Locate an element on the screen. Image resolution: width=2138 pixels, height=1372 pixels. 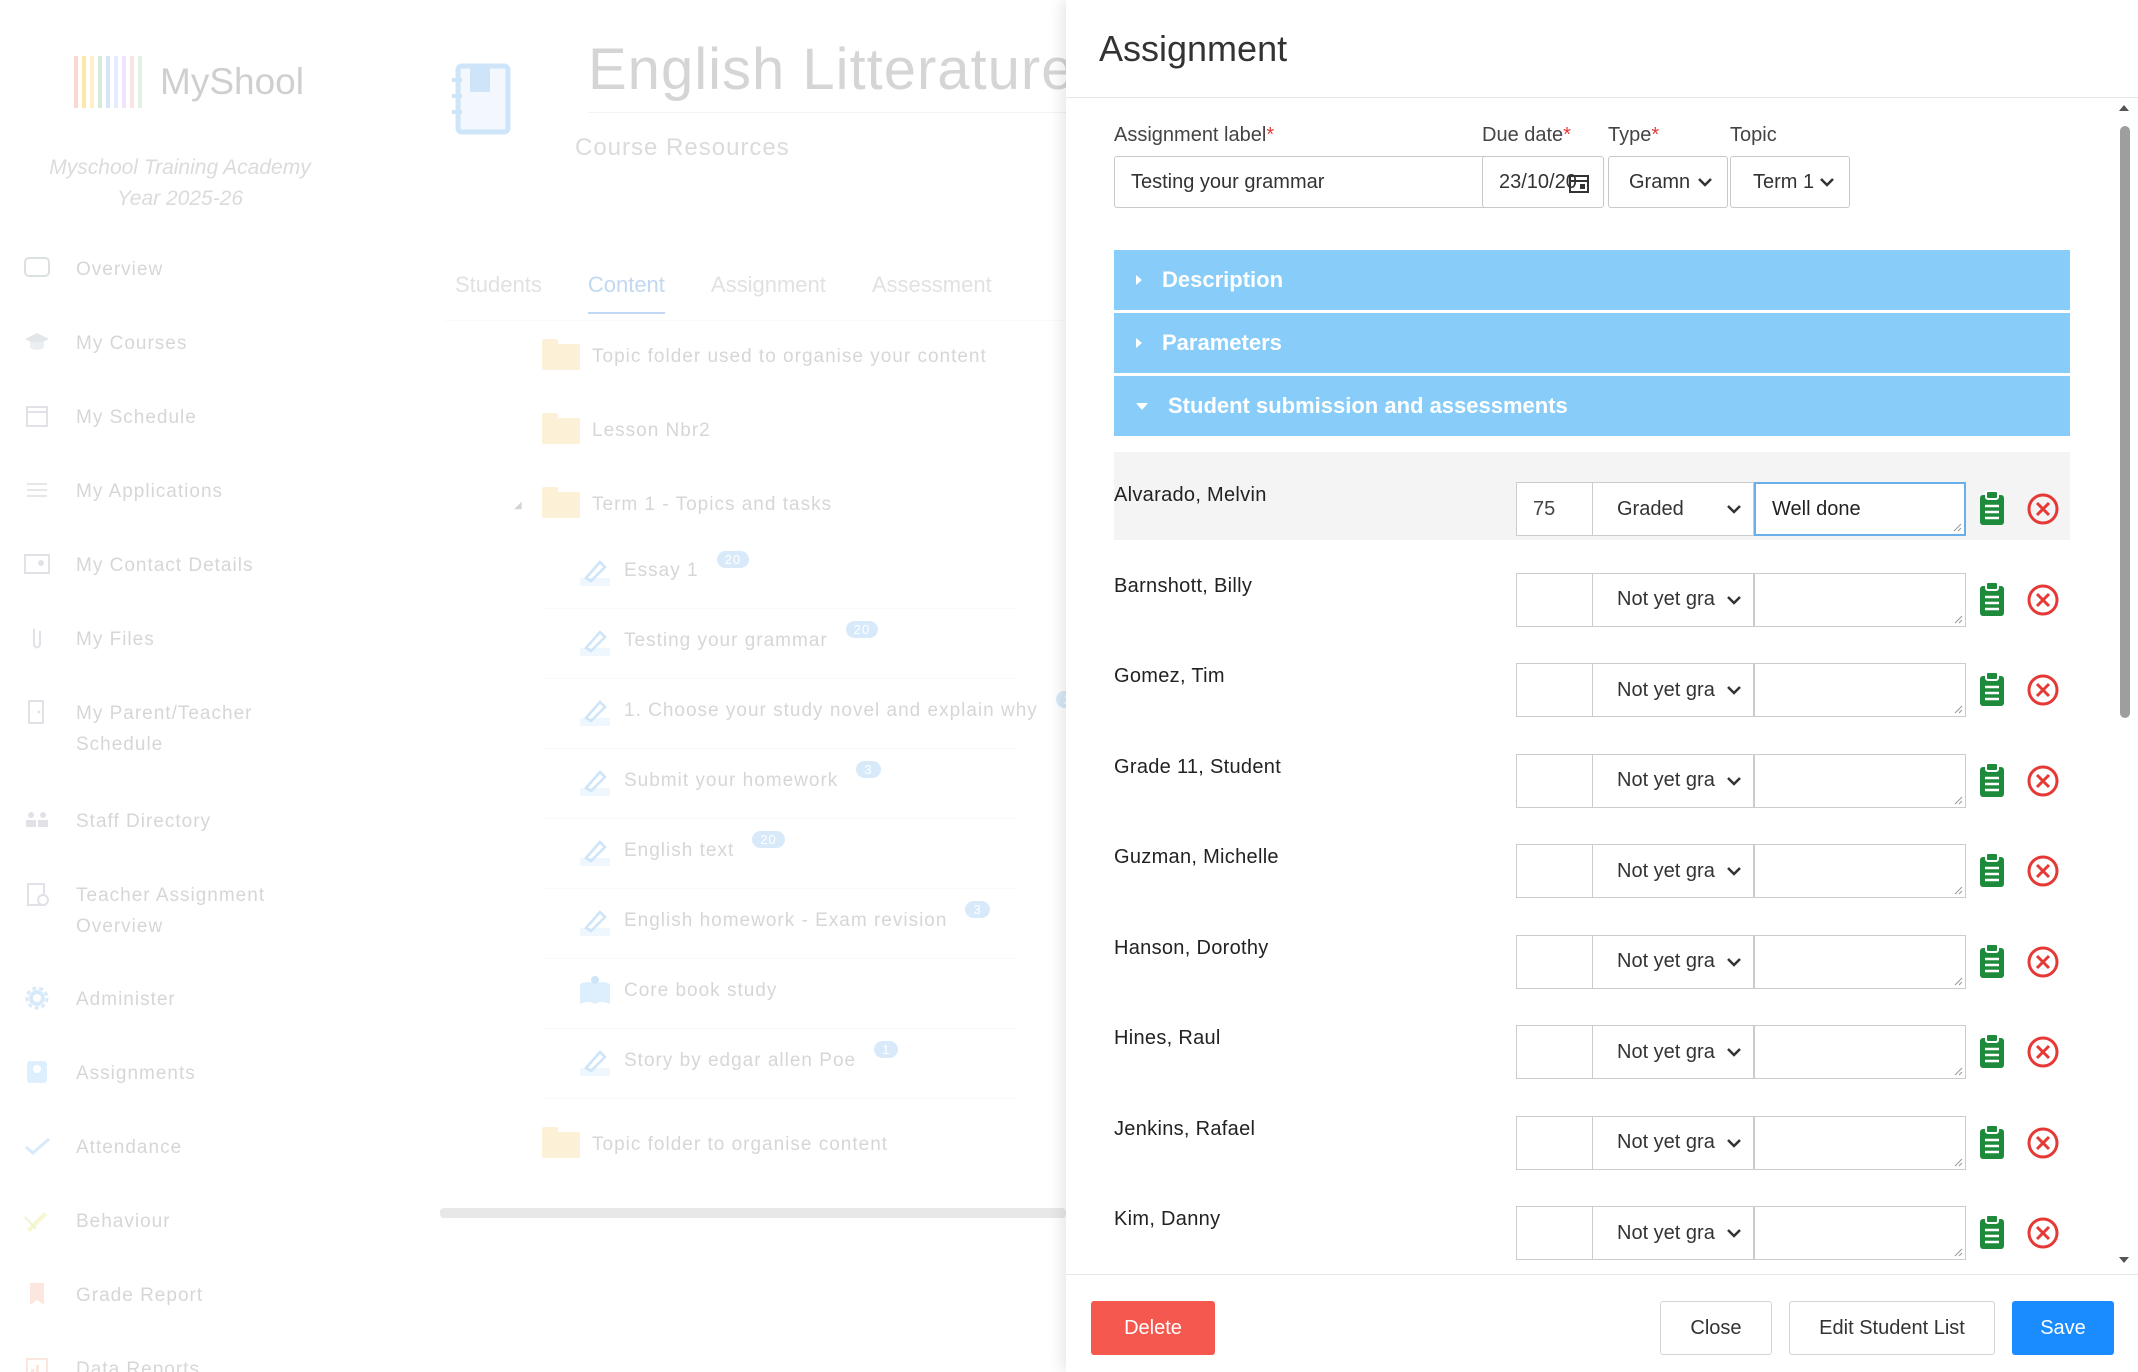
content-task: English homework - Exam revision 3 is located at coordinates (784, 919).